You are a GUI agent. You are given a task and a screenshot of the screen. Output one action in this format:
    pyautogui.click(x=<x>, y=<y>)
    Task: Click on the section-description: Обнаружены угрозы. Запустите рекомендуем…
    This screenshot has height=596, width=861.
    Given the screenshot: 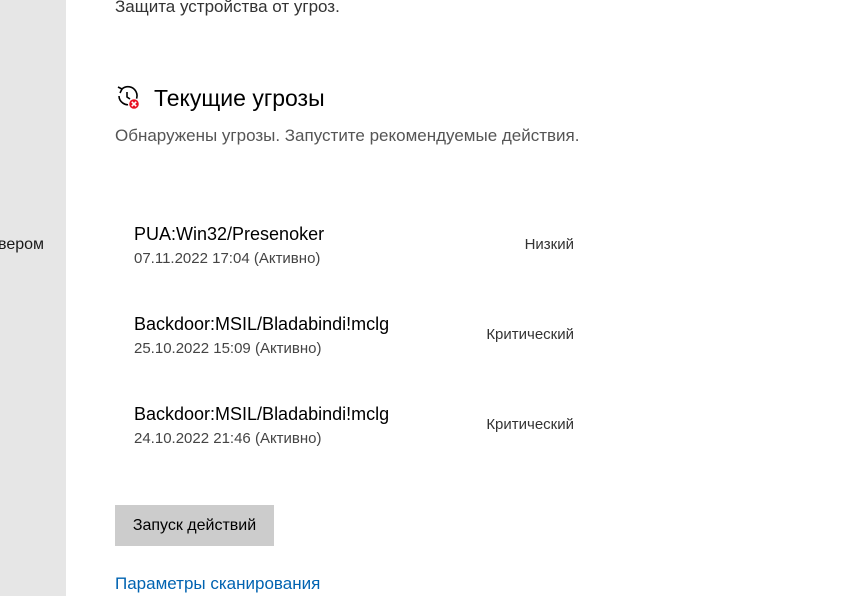 What is the action you would take?
    pyautogui.click(x=347, y=135)
    